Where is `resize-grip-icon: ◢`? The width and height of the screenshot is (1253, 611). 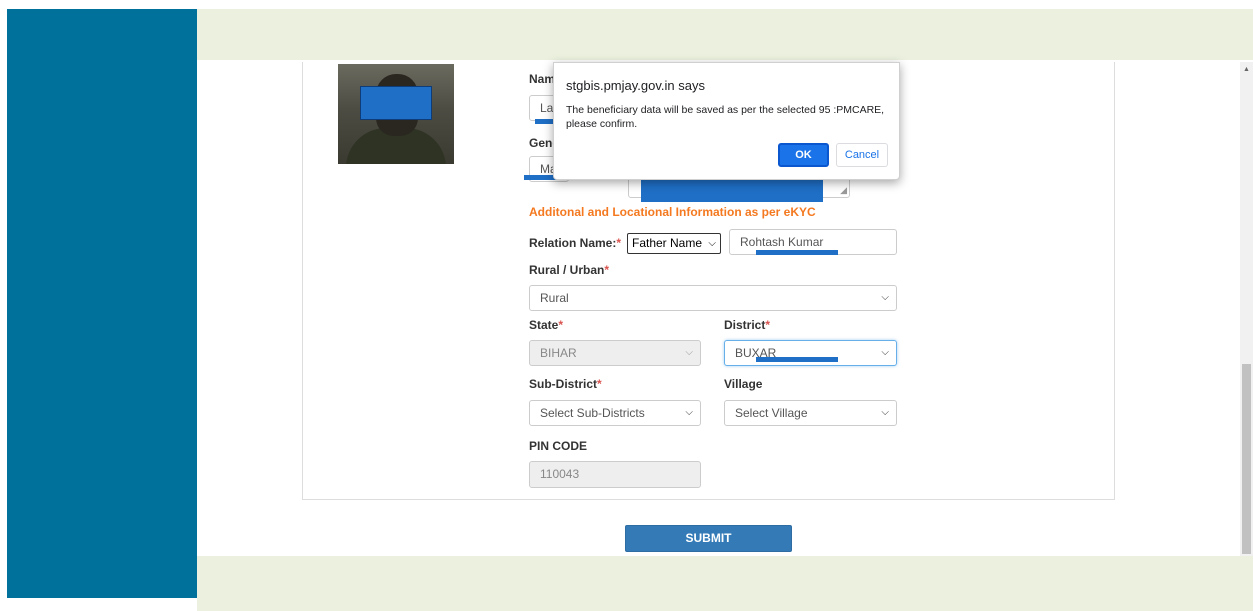 resize-grip-icon: ◢ is located at coordinates (843, 190).